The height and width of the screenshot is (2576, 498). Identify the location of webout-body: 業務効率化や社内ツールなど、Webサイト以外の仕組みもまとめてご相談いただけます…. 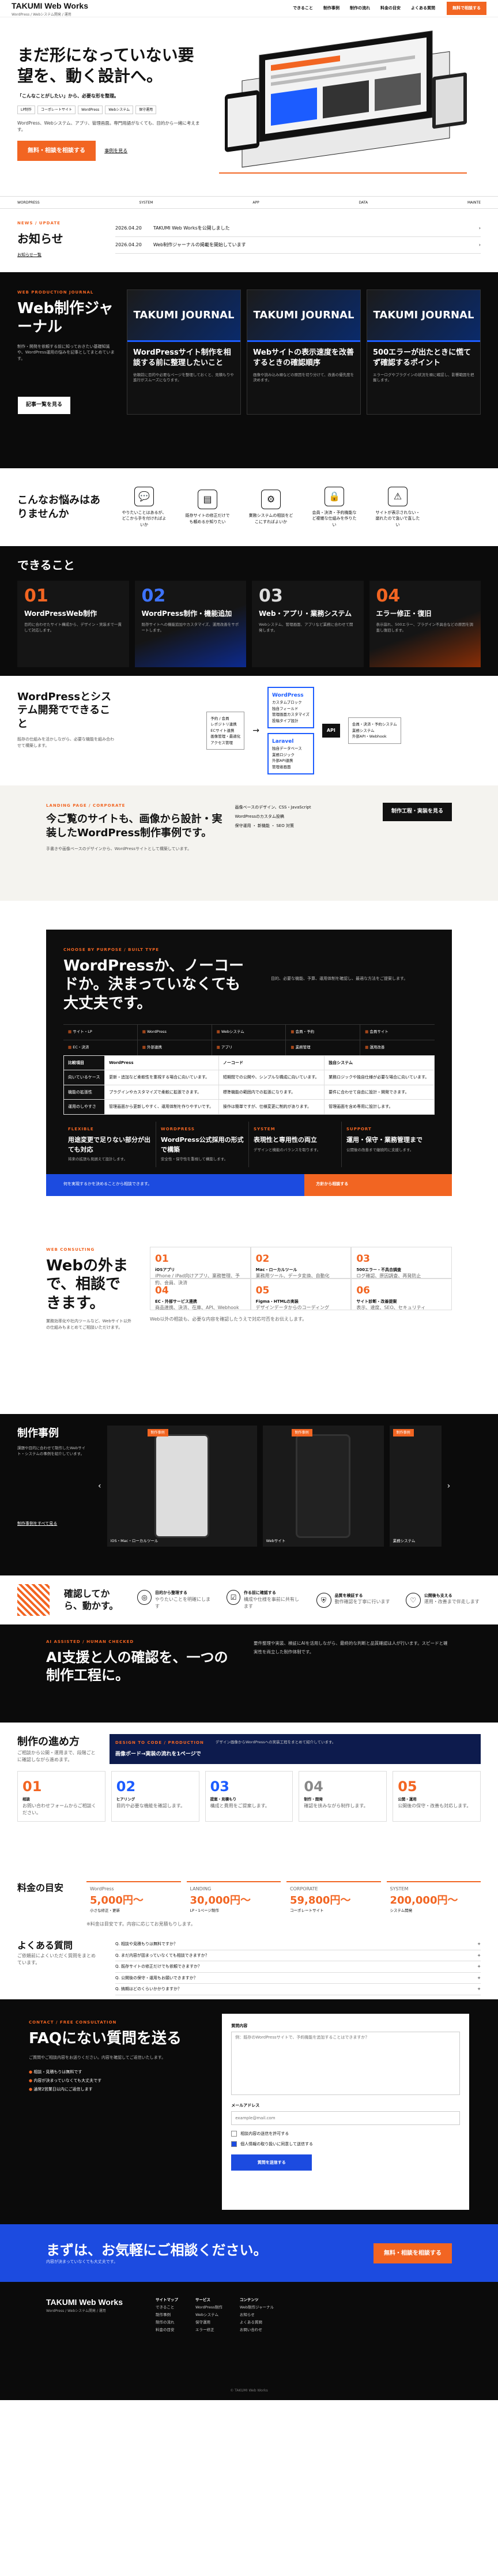
(88, 1324).